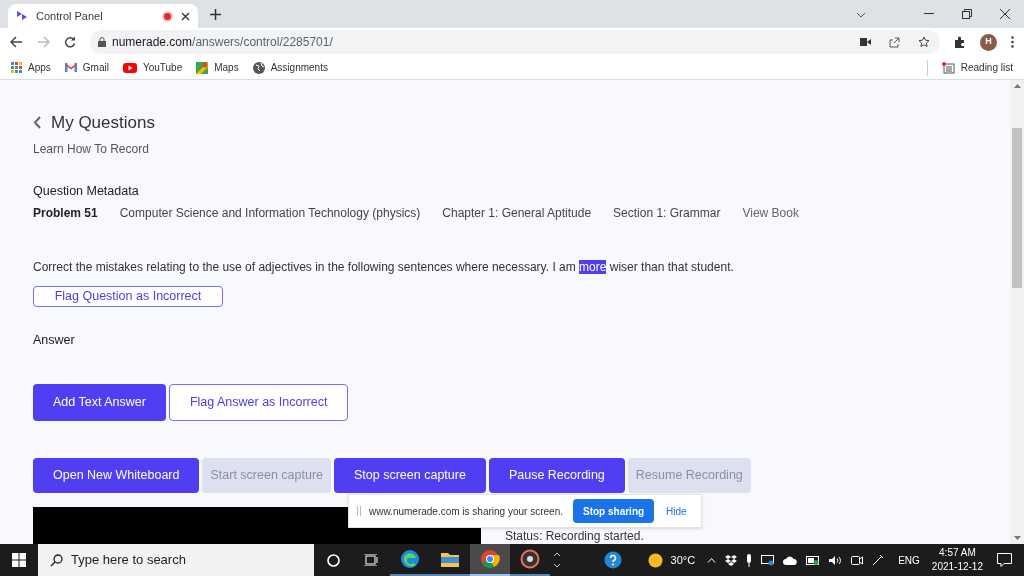 Image resolution: width=1024 pixels, height=576 pixels. I want to click on profile-avatar: H, so click(988, 42).